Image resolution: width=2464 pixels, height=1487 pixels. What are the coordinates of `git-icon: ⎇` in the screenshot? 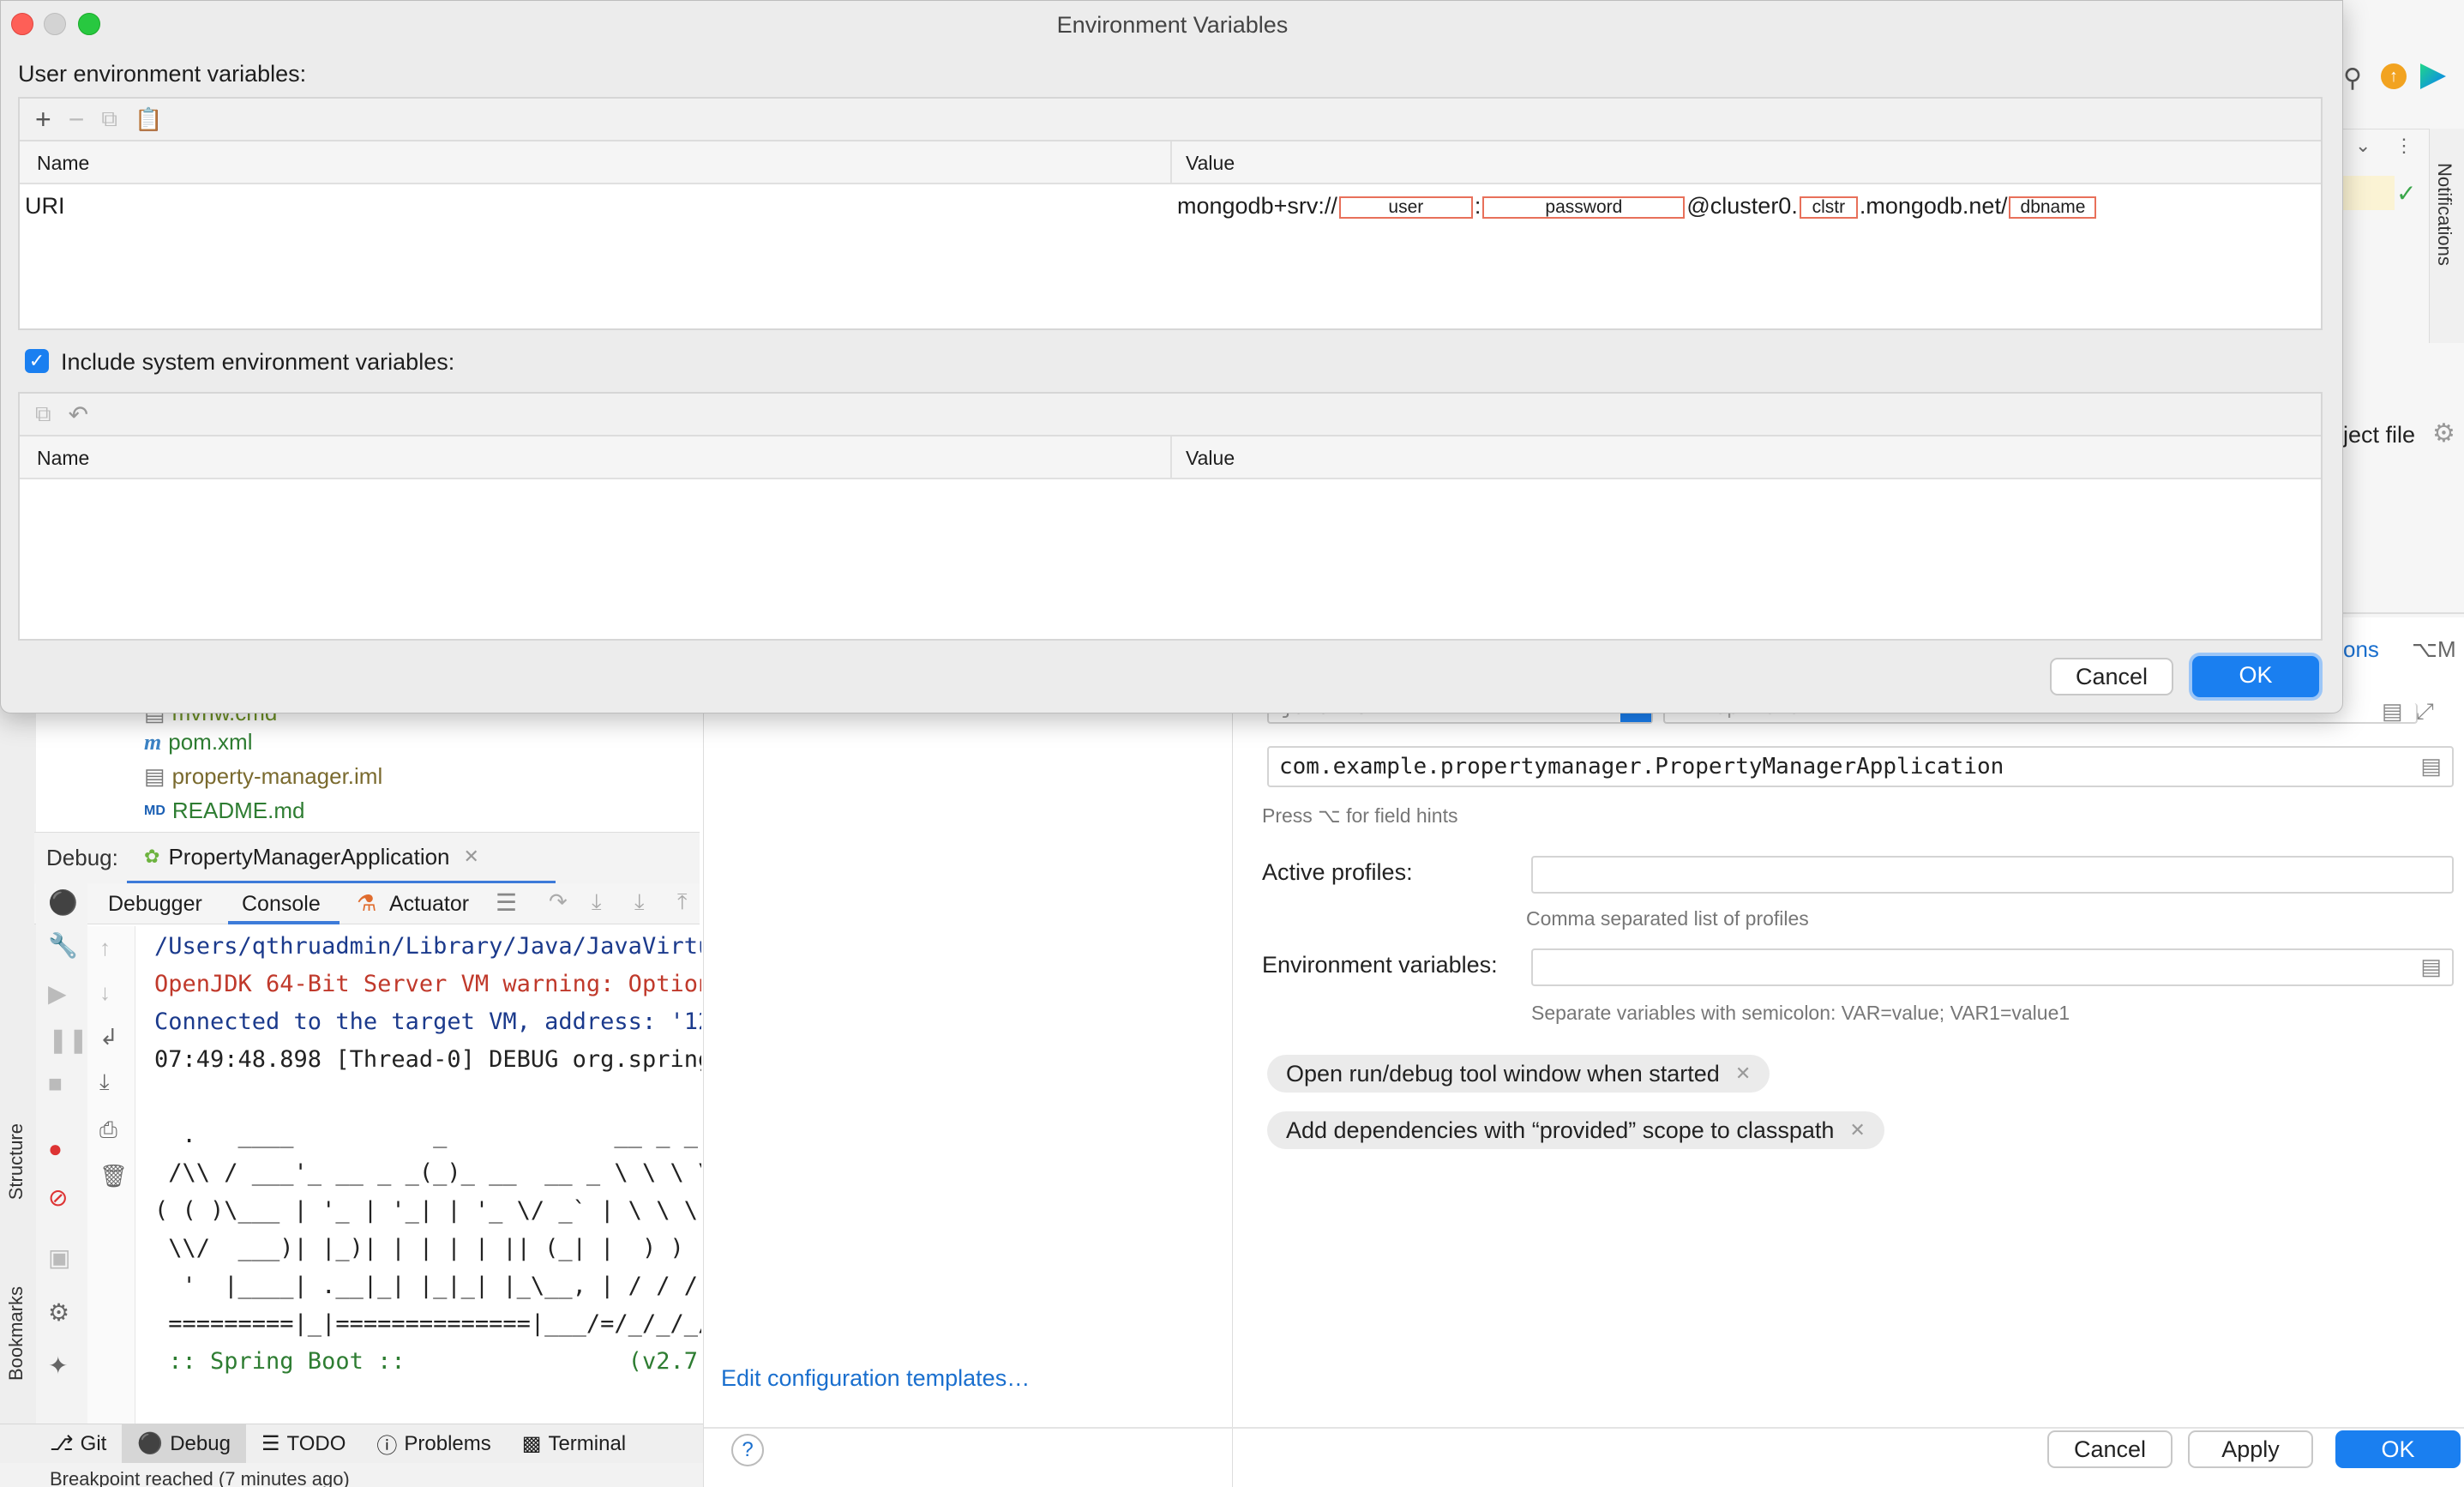 It's located at (62, 1443).